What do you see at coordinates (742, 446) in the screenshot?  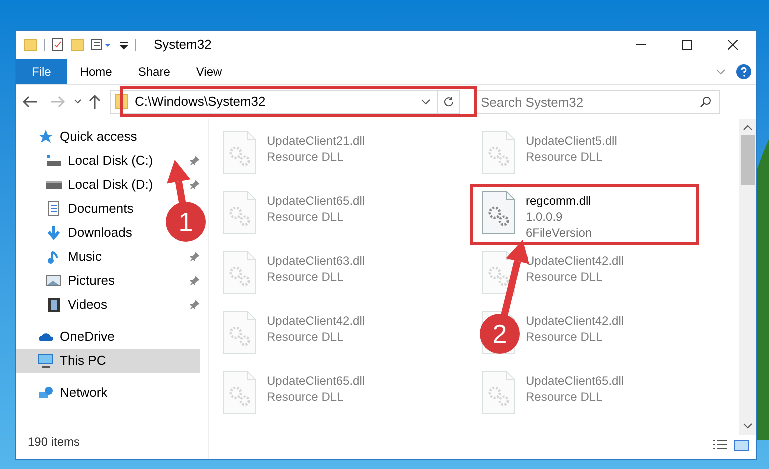 I see `large-icons-view-icon` at bounding box center [742, 446].